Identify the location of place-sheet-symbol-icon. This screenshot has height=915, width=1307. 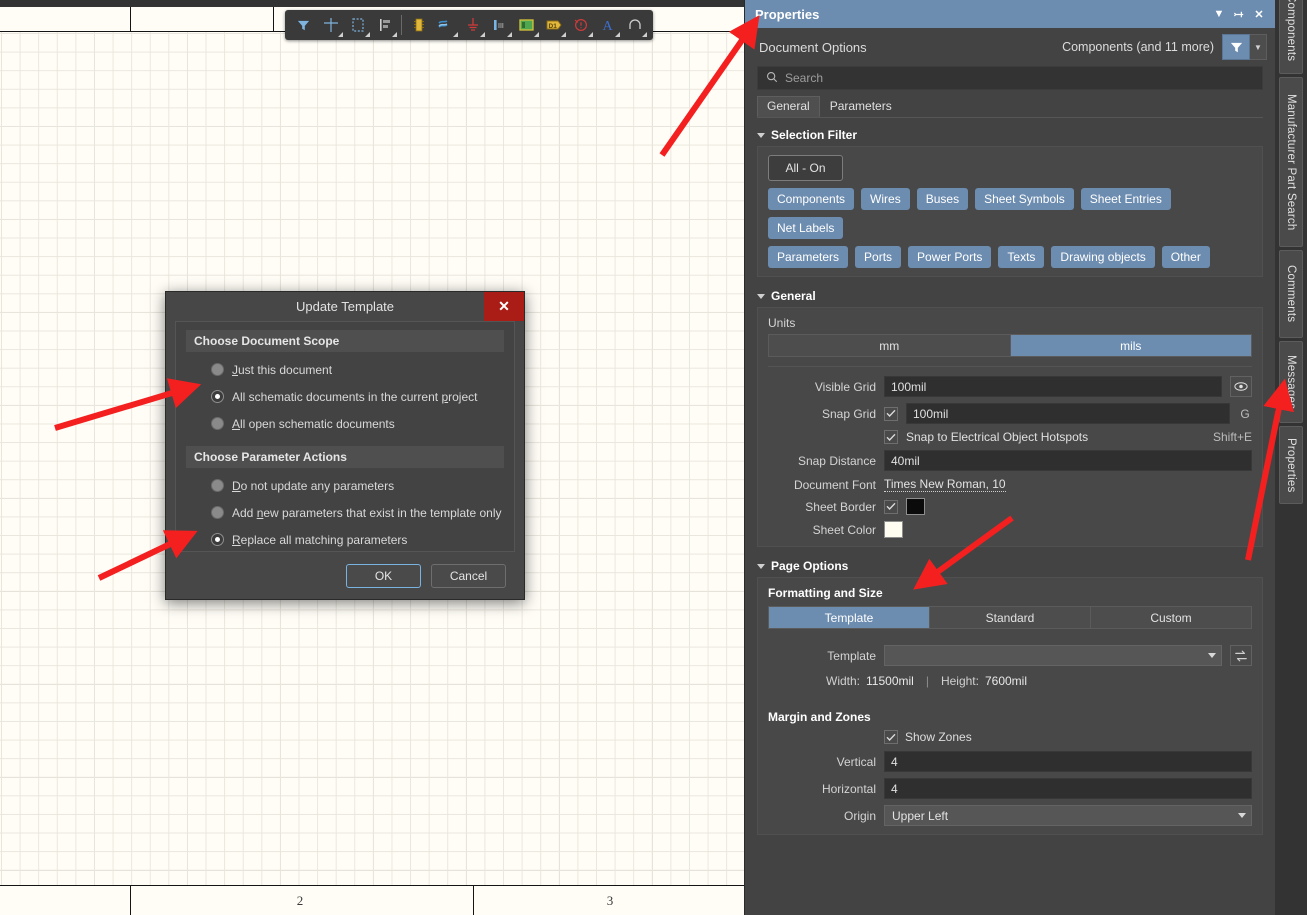
(526, 25).